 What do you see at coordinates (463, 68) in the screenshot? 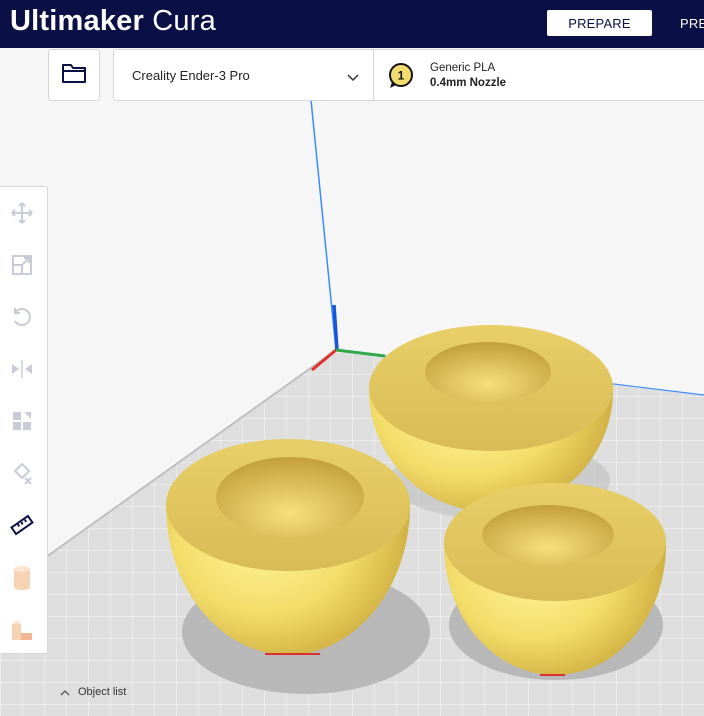
I see `material-label: Generic PLA` at bounding box center [463, 68].